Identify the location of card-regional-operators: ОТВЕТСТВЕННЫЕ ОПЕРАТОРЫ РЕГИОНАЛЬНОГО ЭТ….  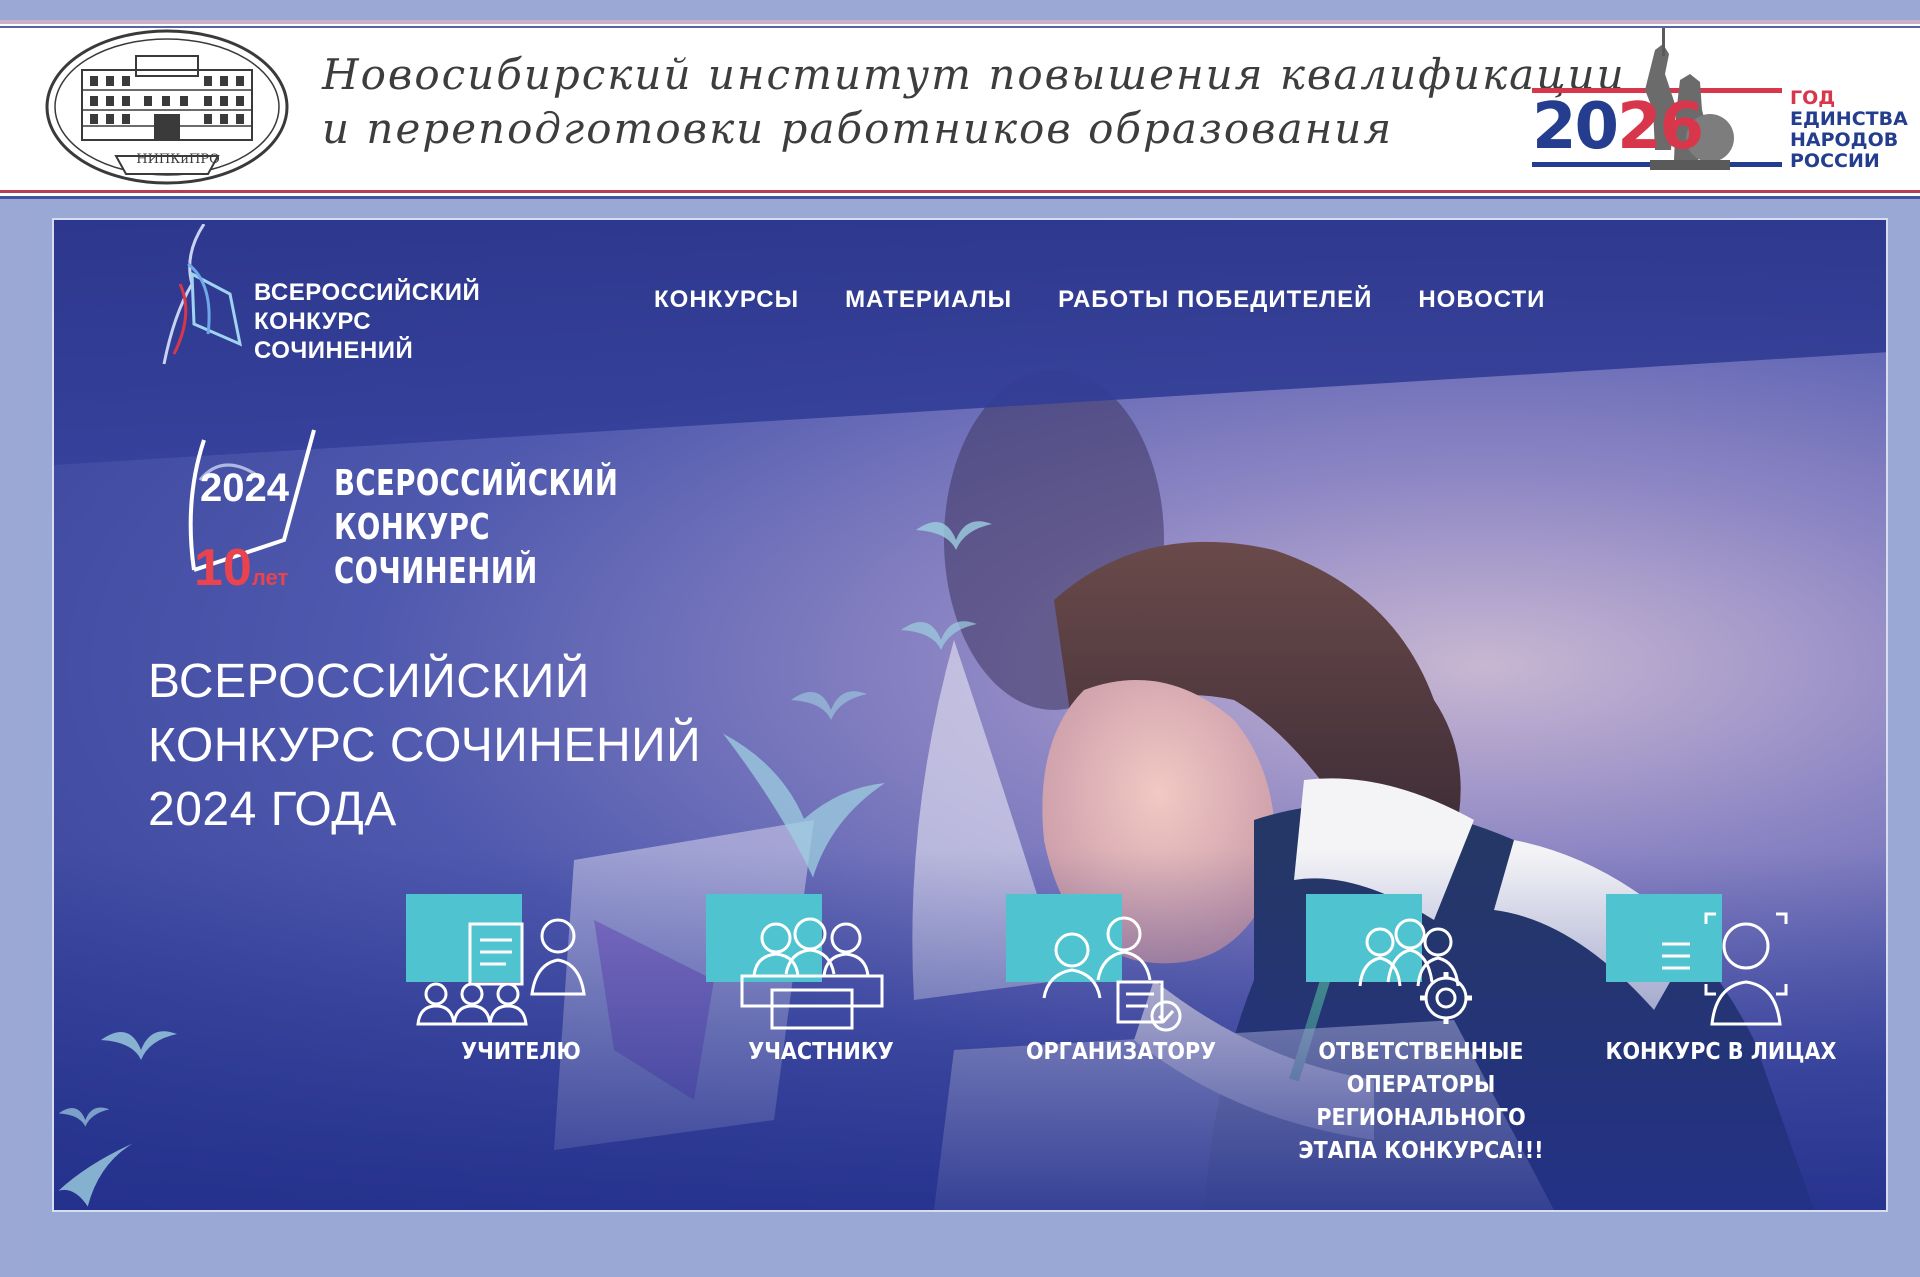
(1421, 1039).